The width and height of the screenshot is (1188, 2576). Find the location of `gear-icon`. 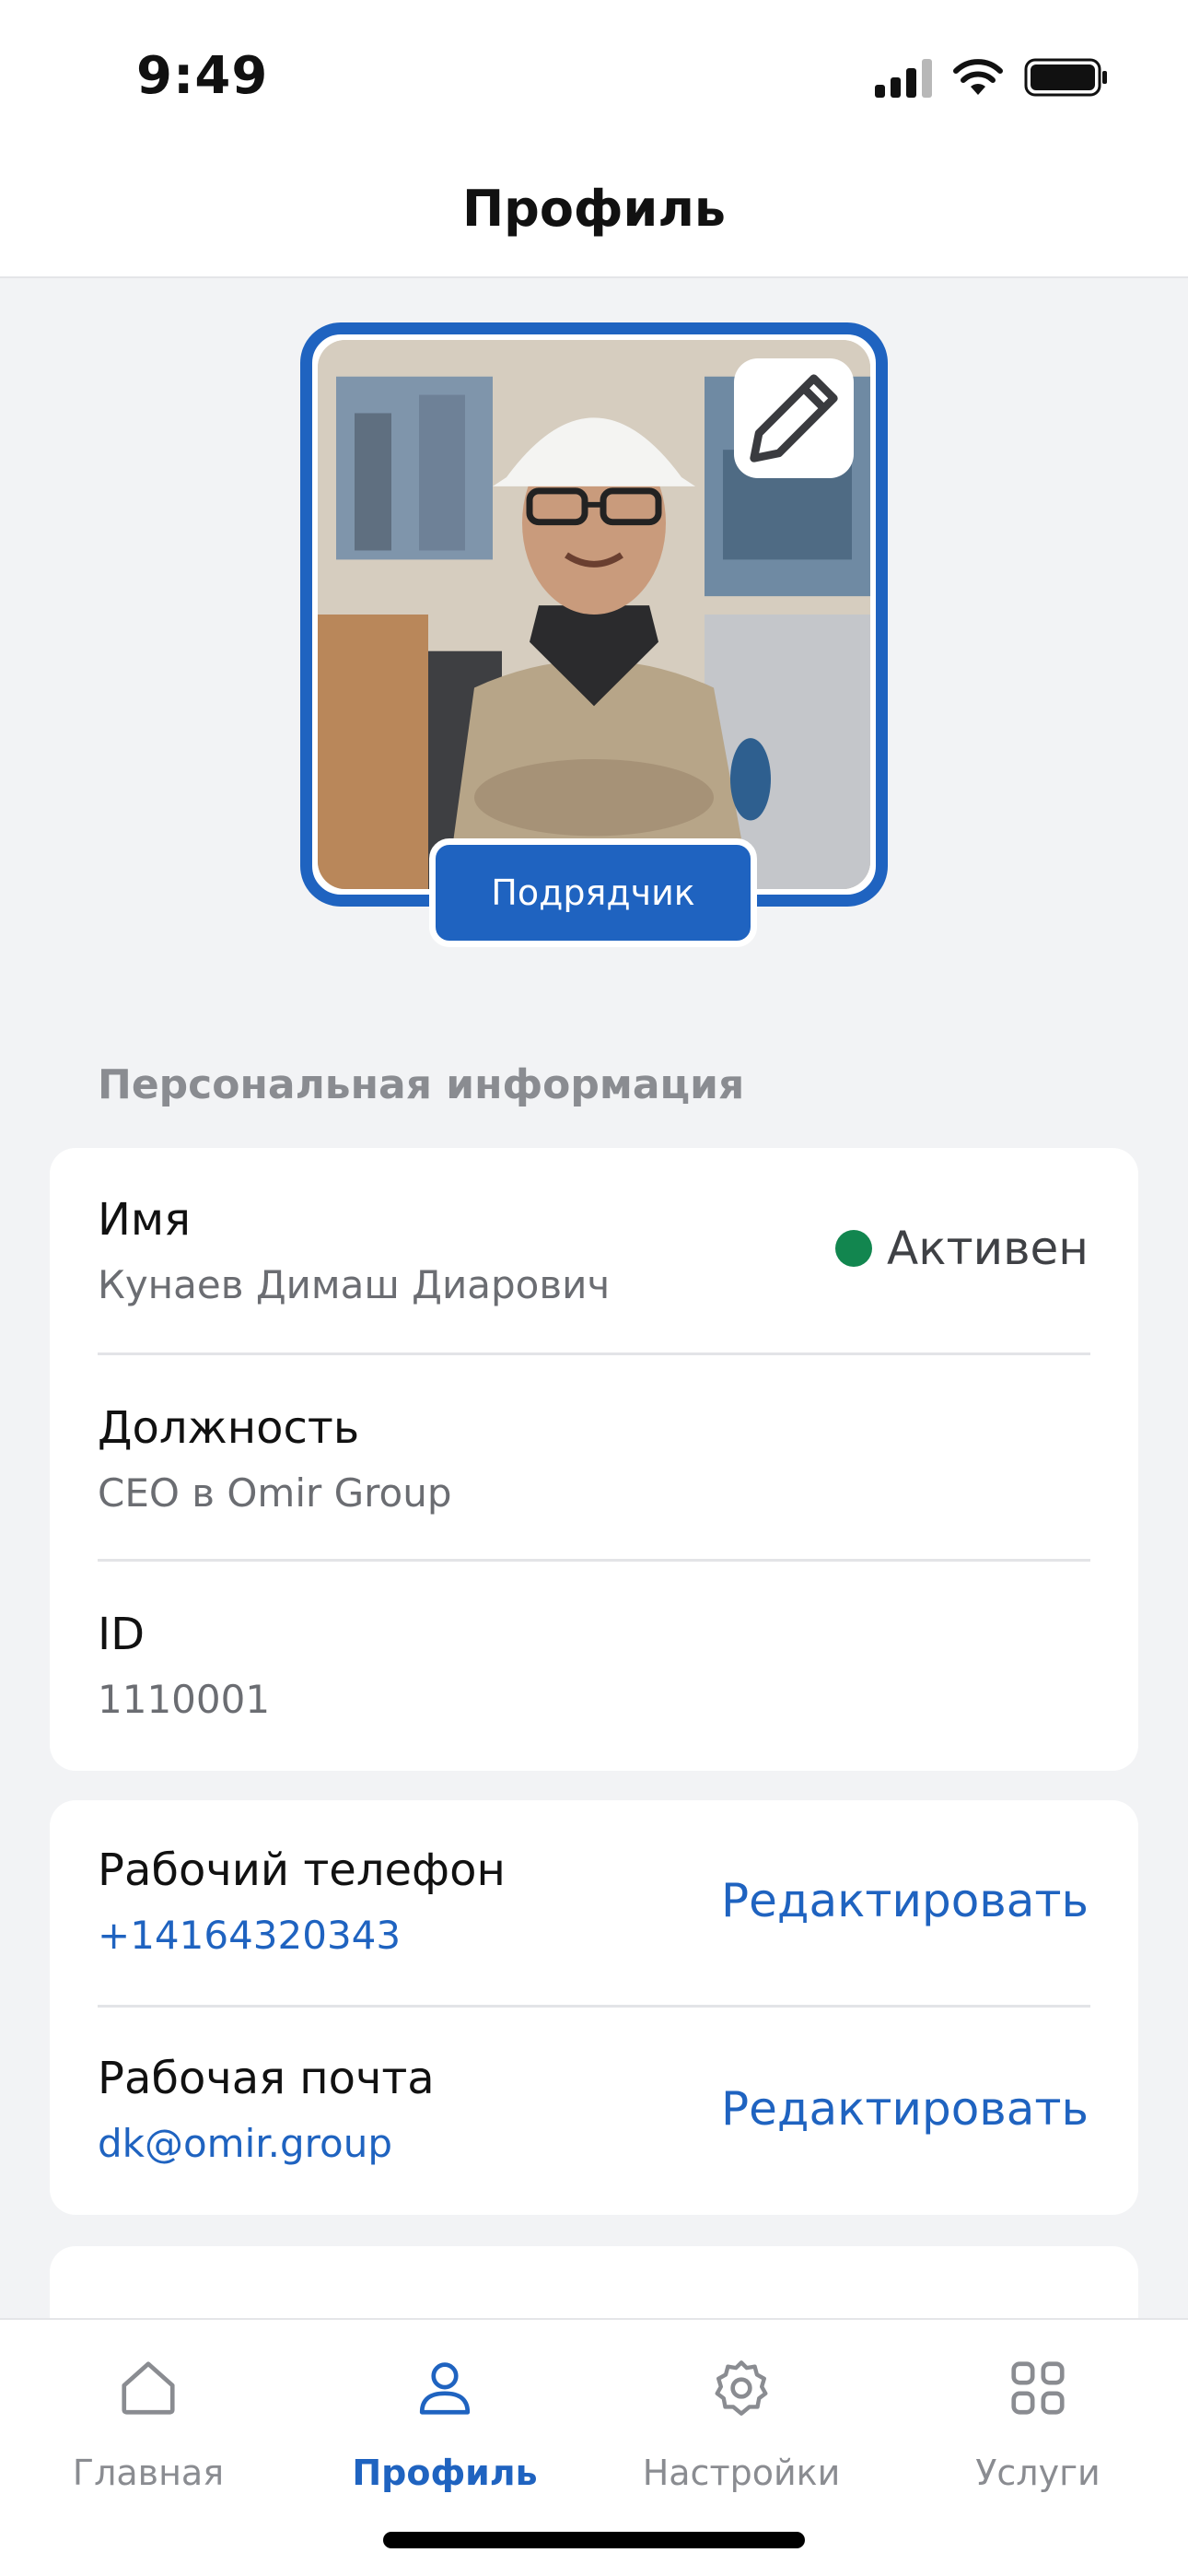

gear-icon is located at coordinates (741, 2388).